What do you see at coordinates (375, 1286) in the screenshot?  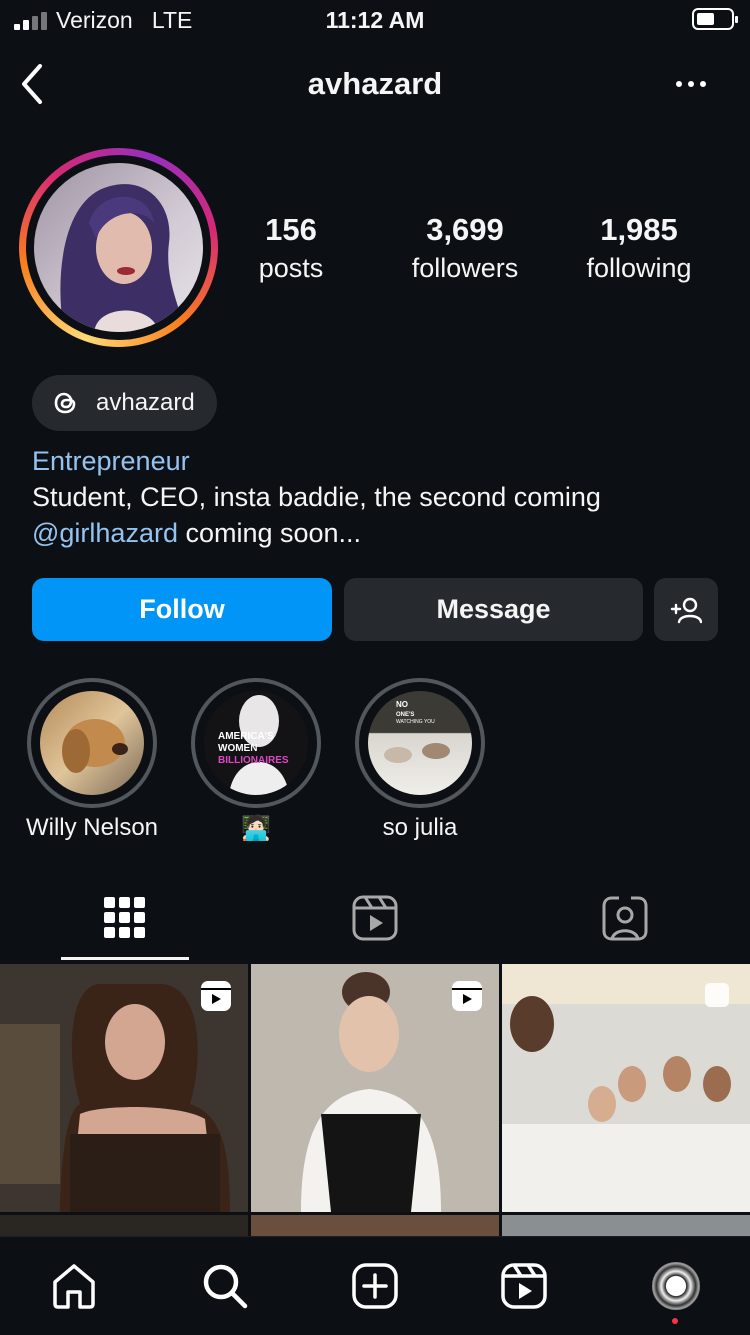 I see `create-icon` at bounding box center [375, 1286].